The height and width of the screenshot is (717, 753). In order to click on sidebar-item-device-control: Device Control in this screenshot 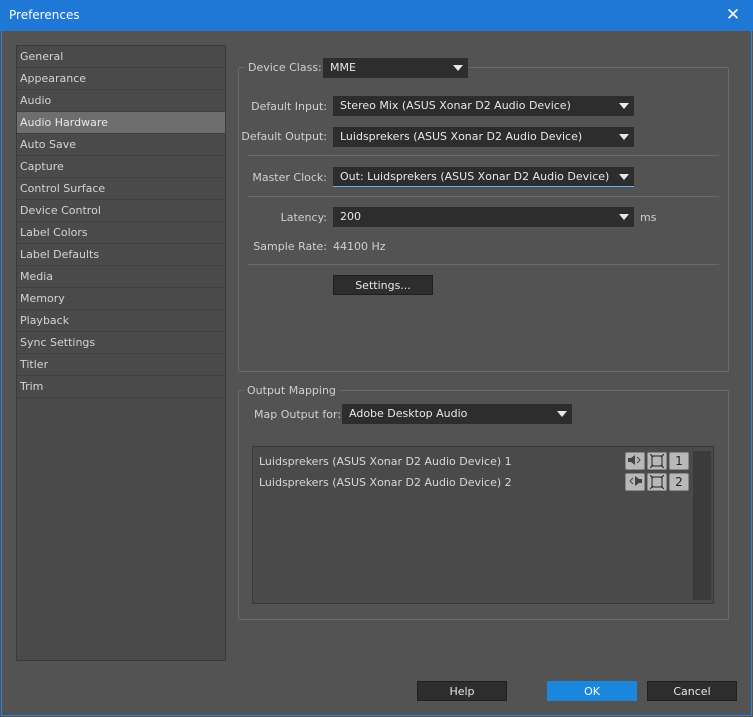, I will do `click(121, 211)`.